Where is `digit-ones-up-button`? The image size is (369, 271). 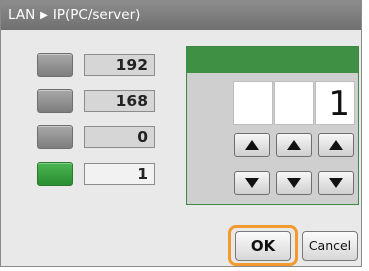
digit-ones-up-button is located at coordinates (336, 145).